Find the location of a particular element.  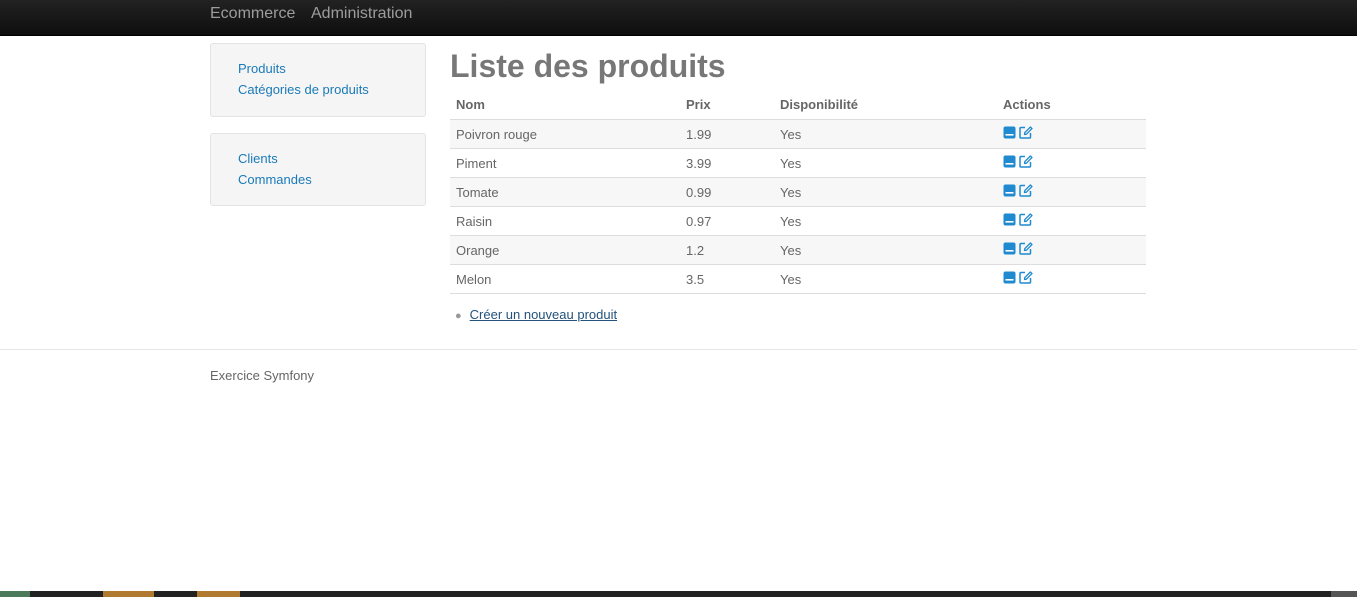

sidebar-item-commandes: Commandes is located at coordinates (331, 179).